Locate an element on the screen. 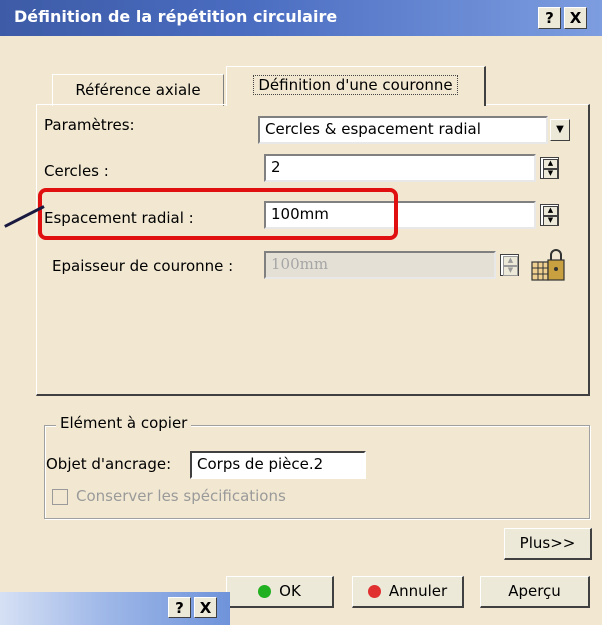 This screenshot has height=625, width=602. ok-label: OK is located at coordinates (290, 591).